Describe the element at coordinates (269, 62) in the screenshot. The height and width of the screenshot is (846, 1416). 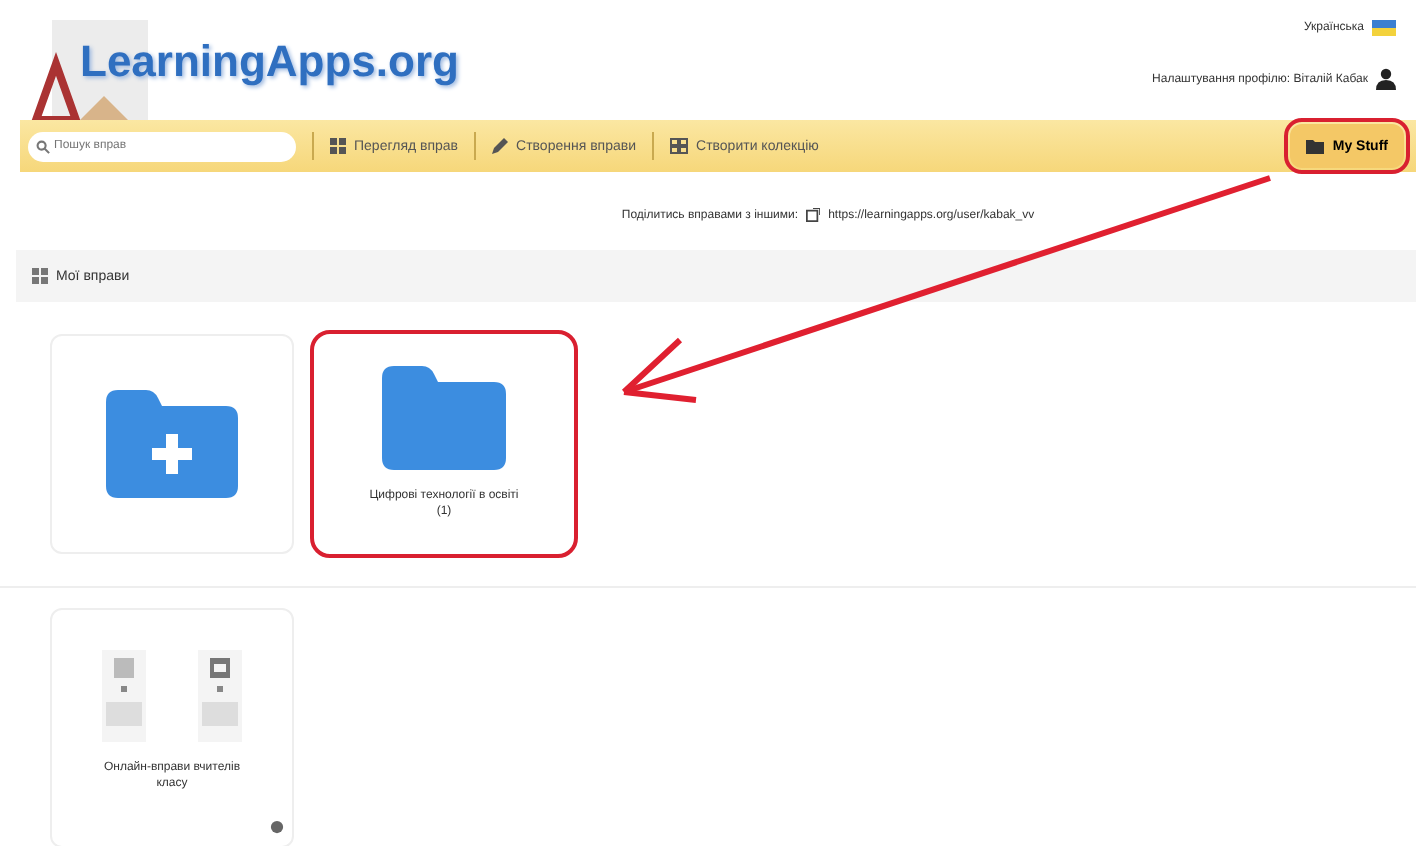
I see `site-logo: LearningApps.org` at that location.